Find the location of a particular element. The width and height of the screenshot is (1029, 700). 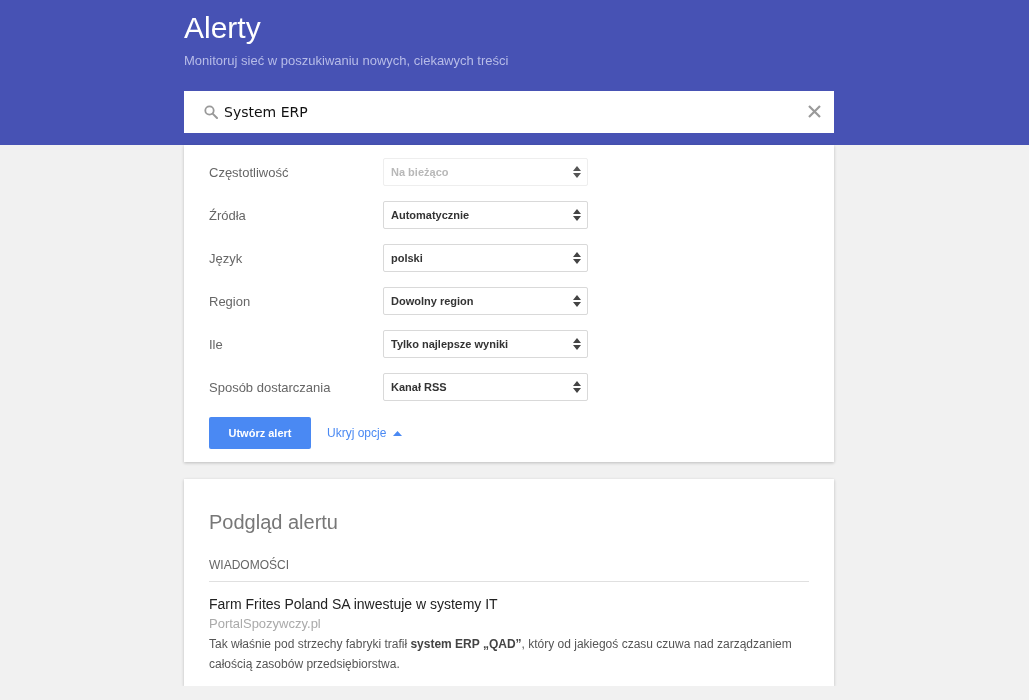

dropdown: polski is located at coordinates (485, 258).